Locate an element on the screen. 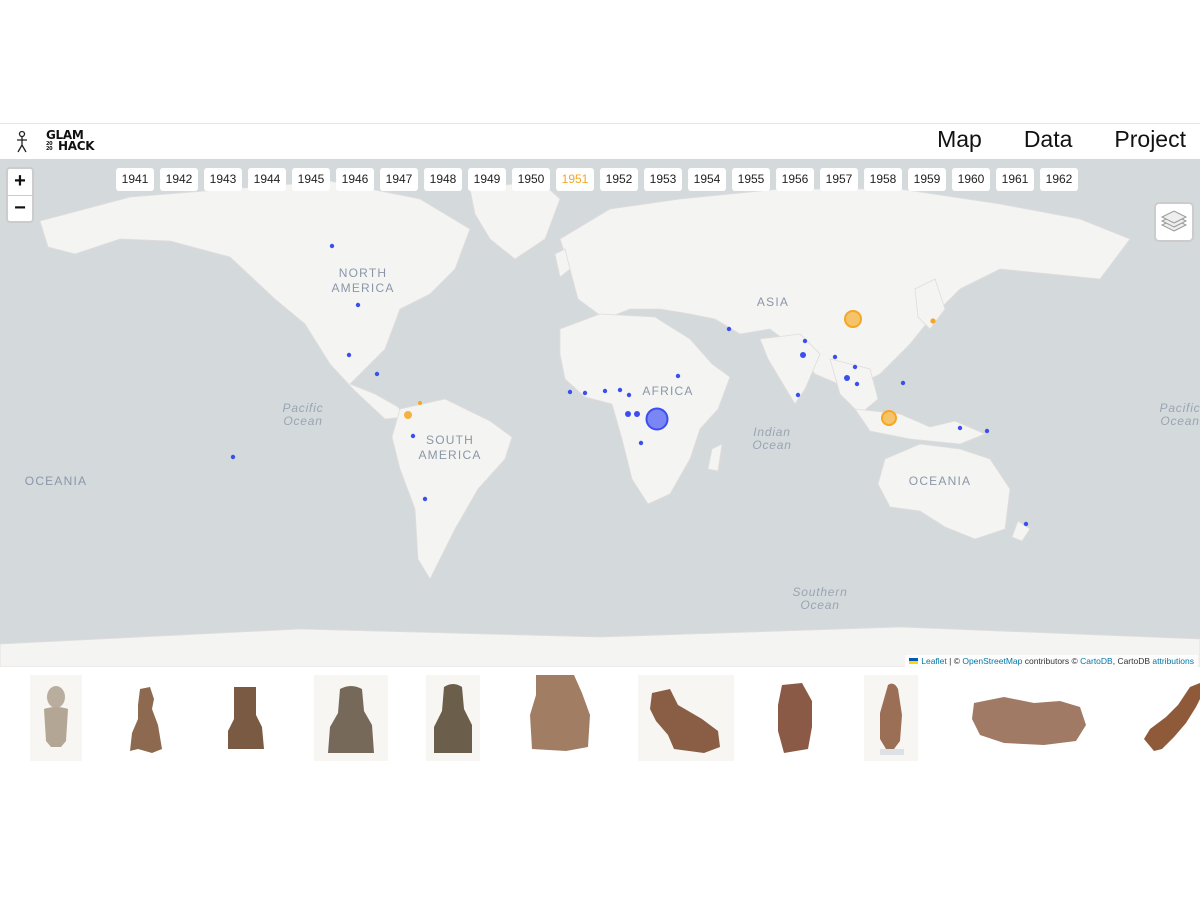  year-1954: 1954 is located at coordinates (707, 179).